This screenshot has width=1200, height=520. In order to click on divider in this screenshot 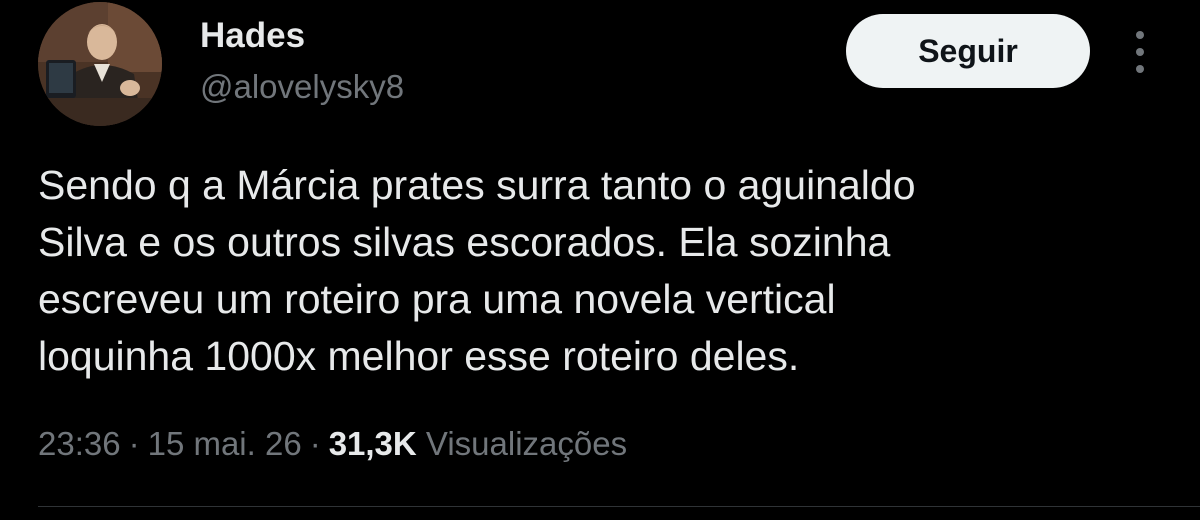, I will do `click(619, 506)`.